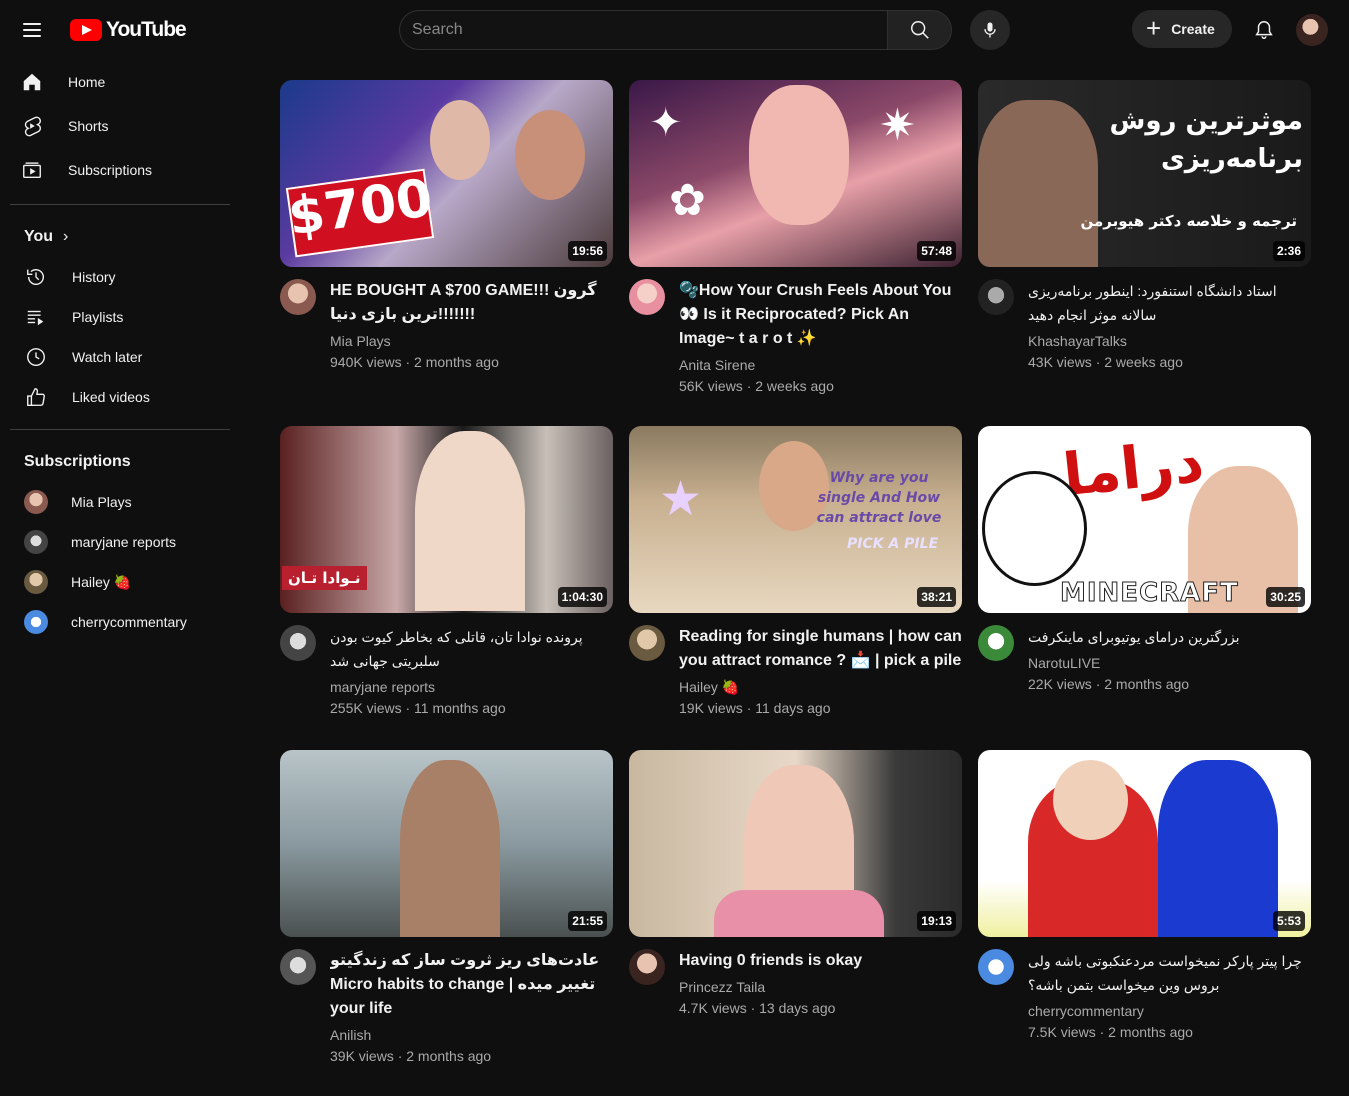  Describe the element at coordinates (820, 687) in the screenshot. I see `channel-name: Hailey 🍓` at that location.